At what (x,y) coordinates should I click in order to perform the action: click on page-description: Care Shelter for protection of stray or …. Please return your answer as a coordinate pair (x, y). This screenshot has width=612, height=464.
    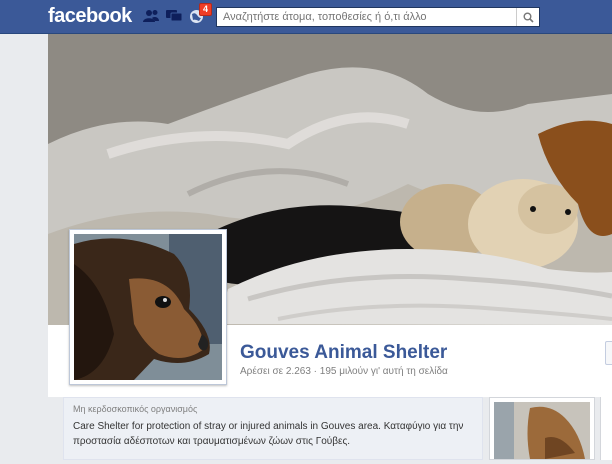
    Looking at the image, I should click on (268, 434).